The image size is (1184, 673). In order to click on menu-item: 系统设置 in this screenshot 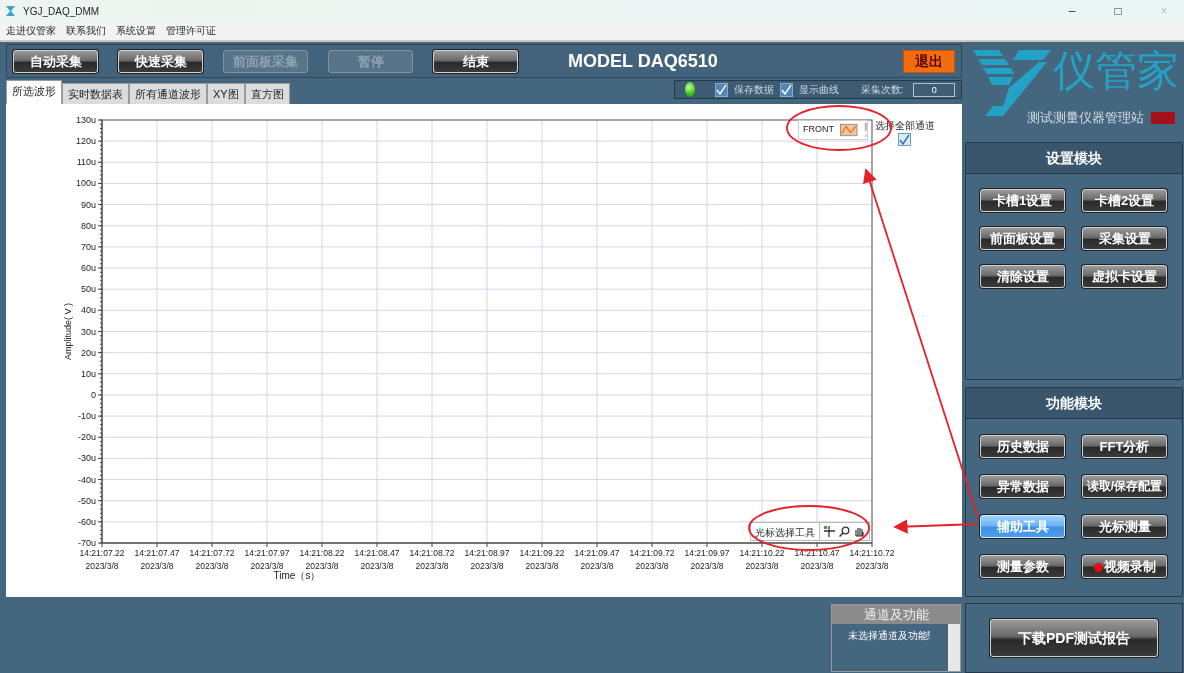, I will do `click(136, 31)`.